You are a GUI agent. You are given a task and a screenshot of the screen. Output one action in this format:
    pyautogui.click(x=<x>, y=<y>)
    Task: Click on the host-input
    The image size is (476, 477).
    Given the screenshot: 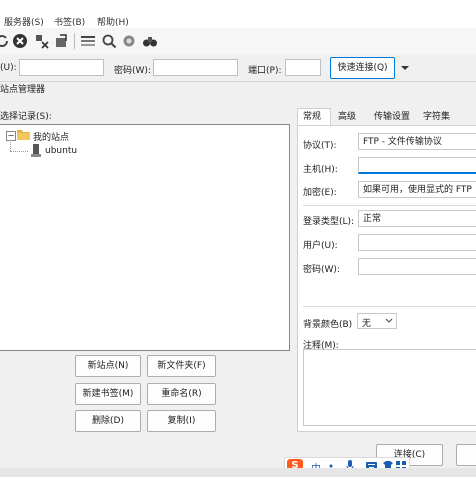 What is the action you would take?
    pyautogui.click(x=417, y=165)
    